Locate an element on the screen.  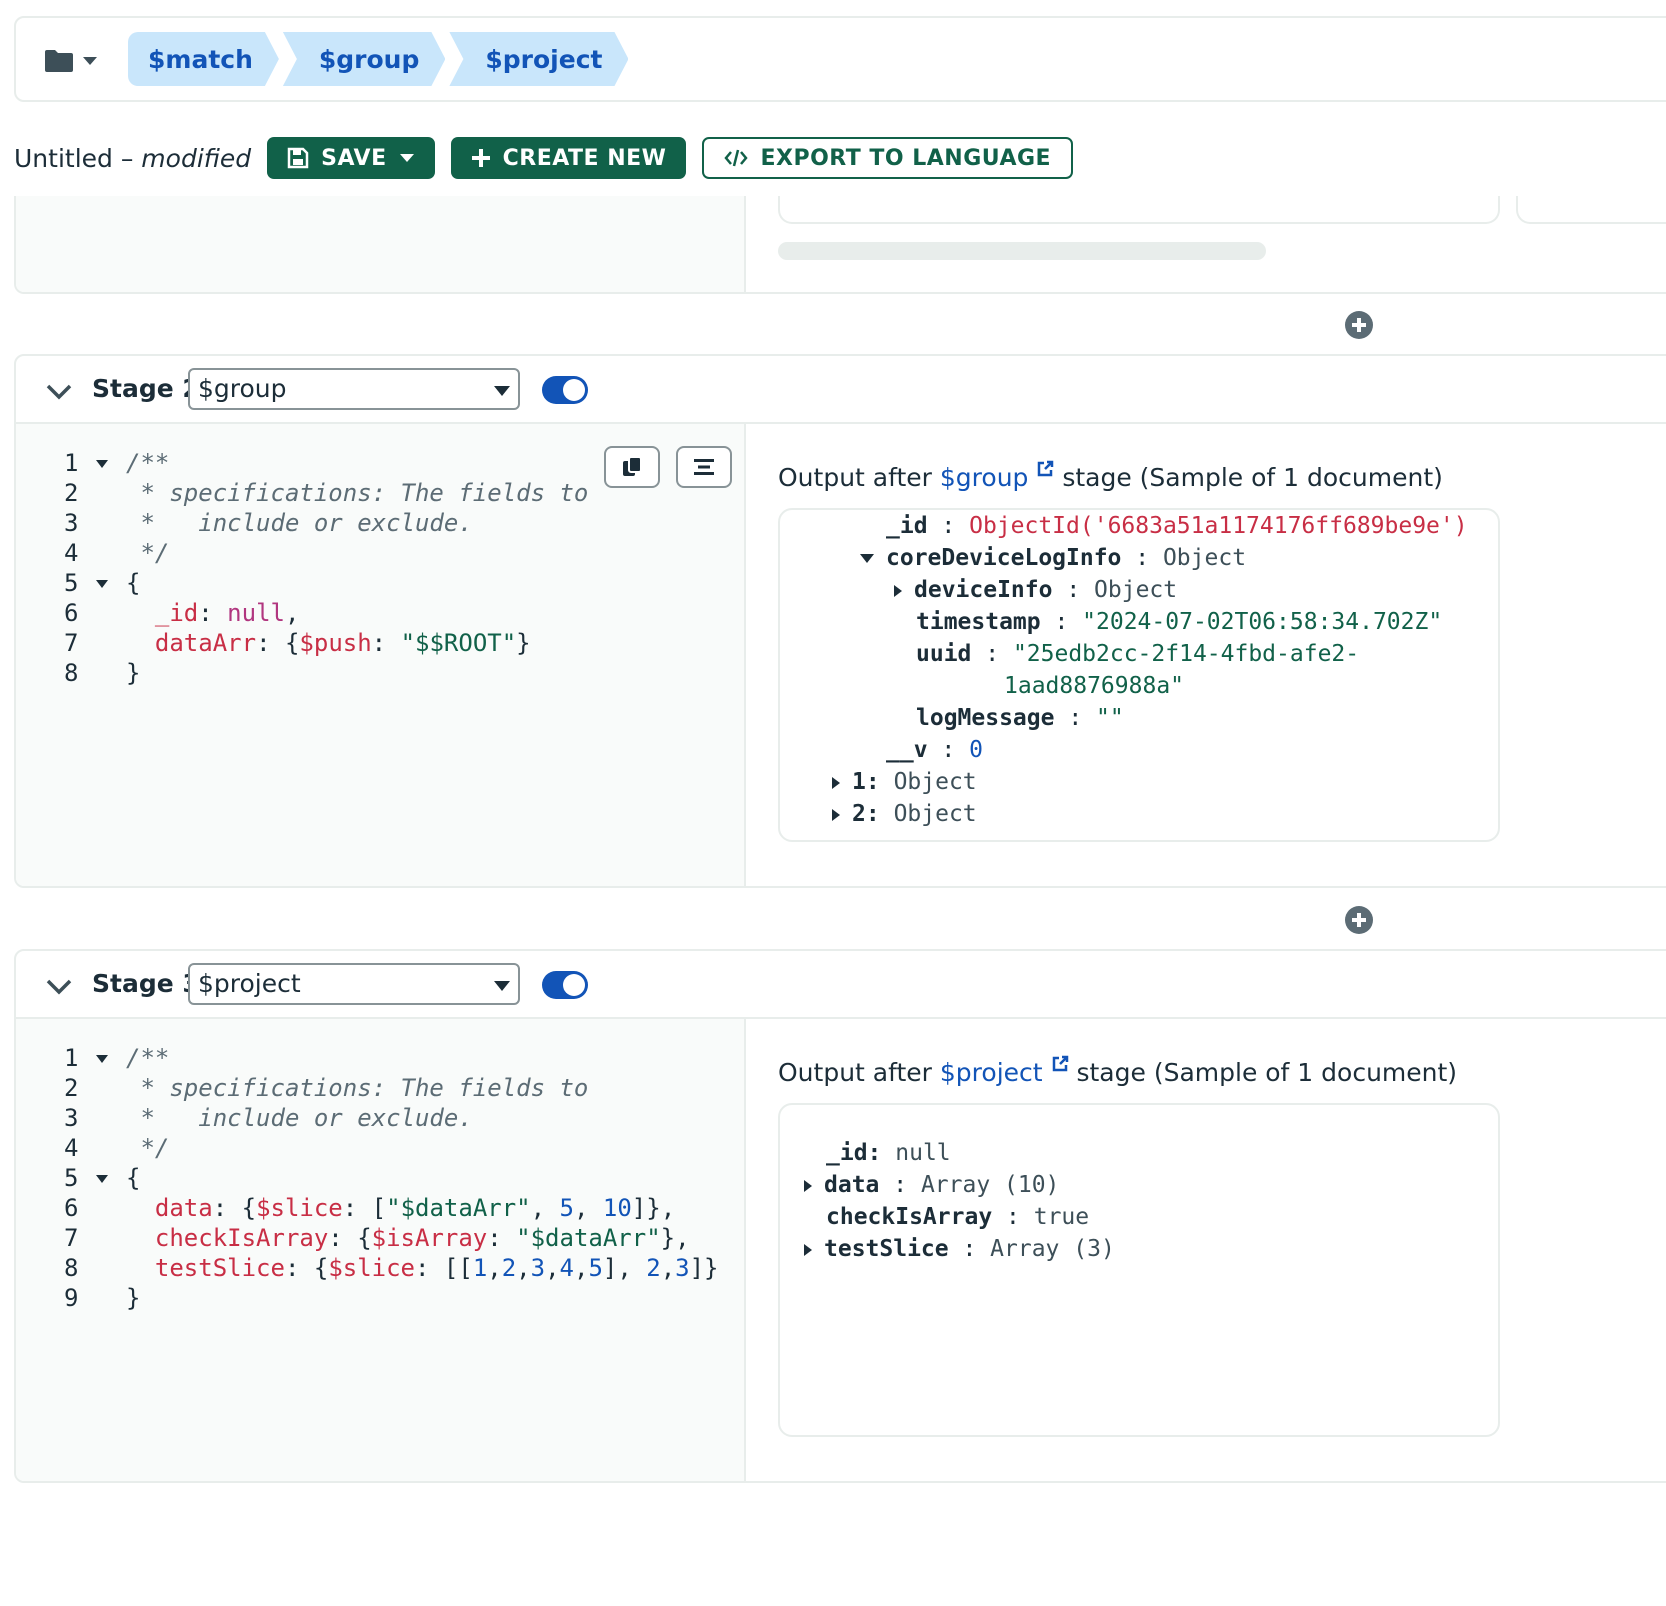
field-log-message: logMessage : "" is located at coordinates (1020, 718).